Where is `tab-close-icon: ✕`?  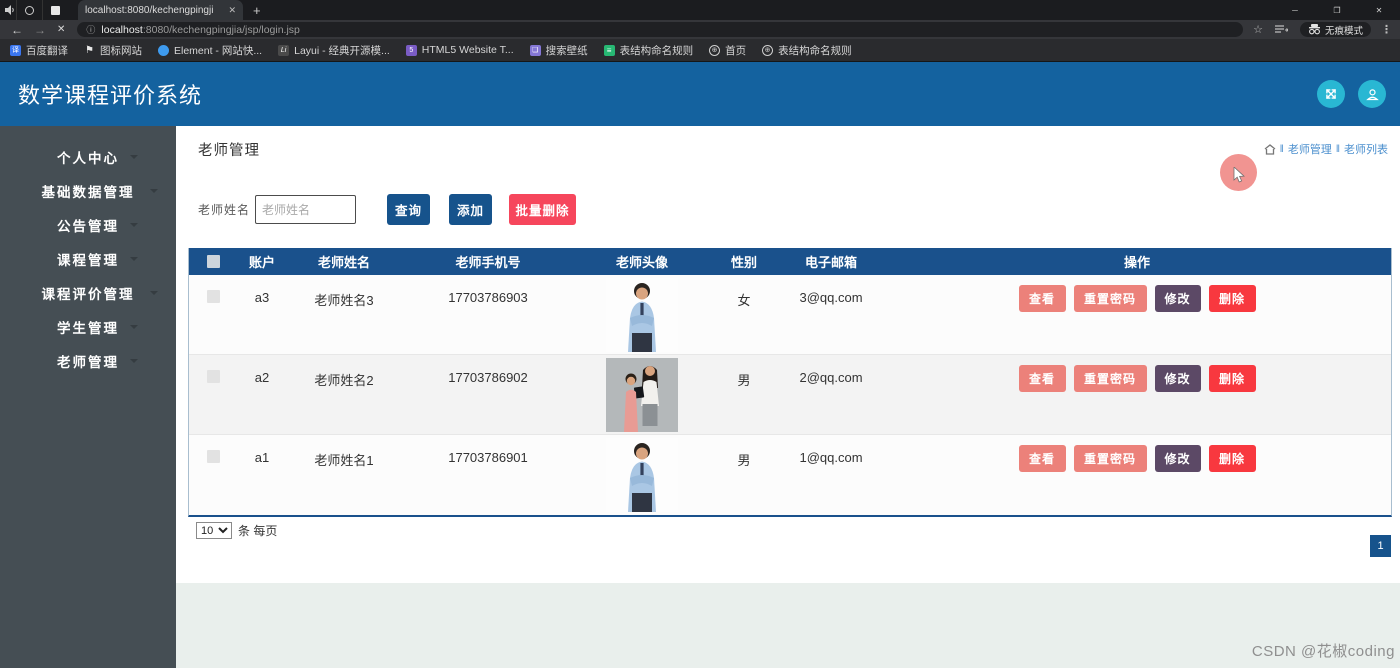 tab-close-icon: ✕ is located at coordinates (232, 10).